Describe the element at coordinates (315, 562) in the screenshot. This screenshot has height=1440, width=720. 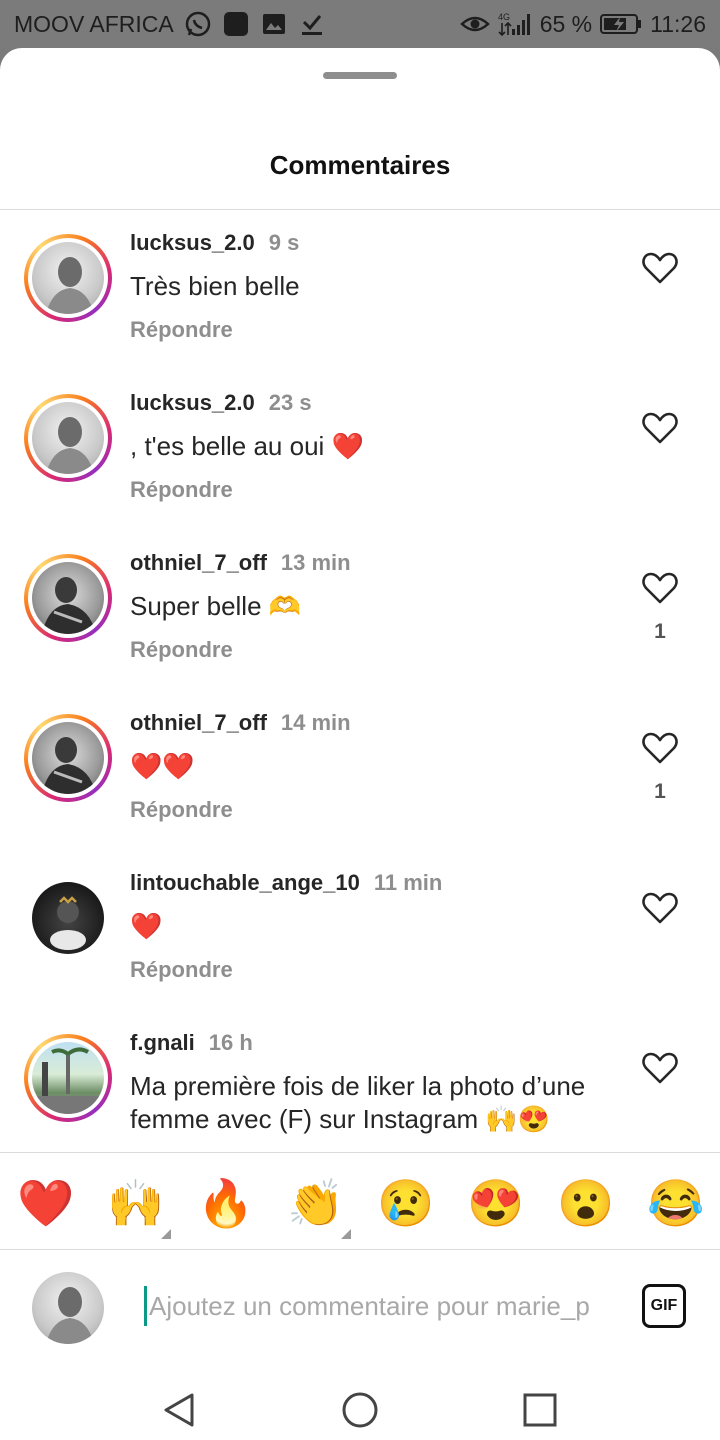
I see `comment-time: 13 min` at that location.